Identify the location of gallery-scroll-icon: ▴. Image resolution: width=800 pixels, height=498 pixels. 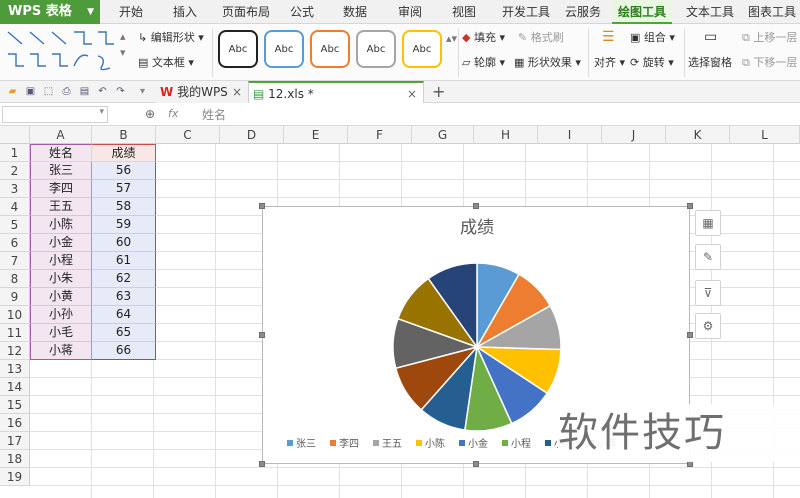
(123, 36).